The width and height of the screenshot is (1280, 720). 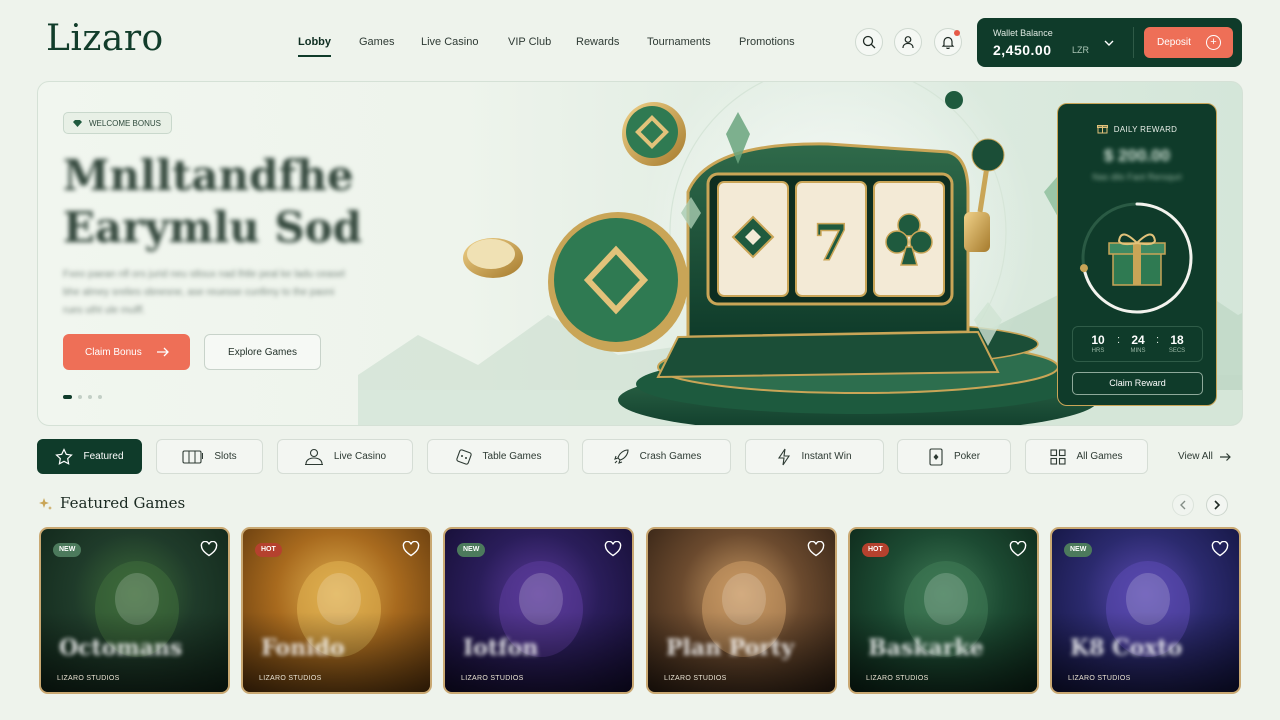 I want to click on search-icon, so click(x=869, y=42).